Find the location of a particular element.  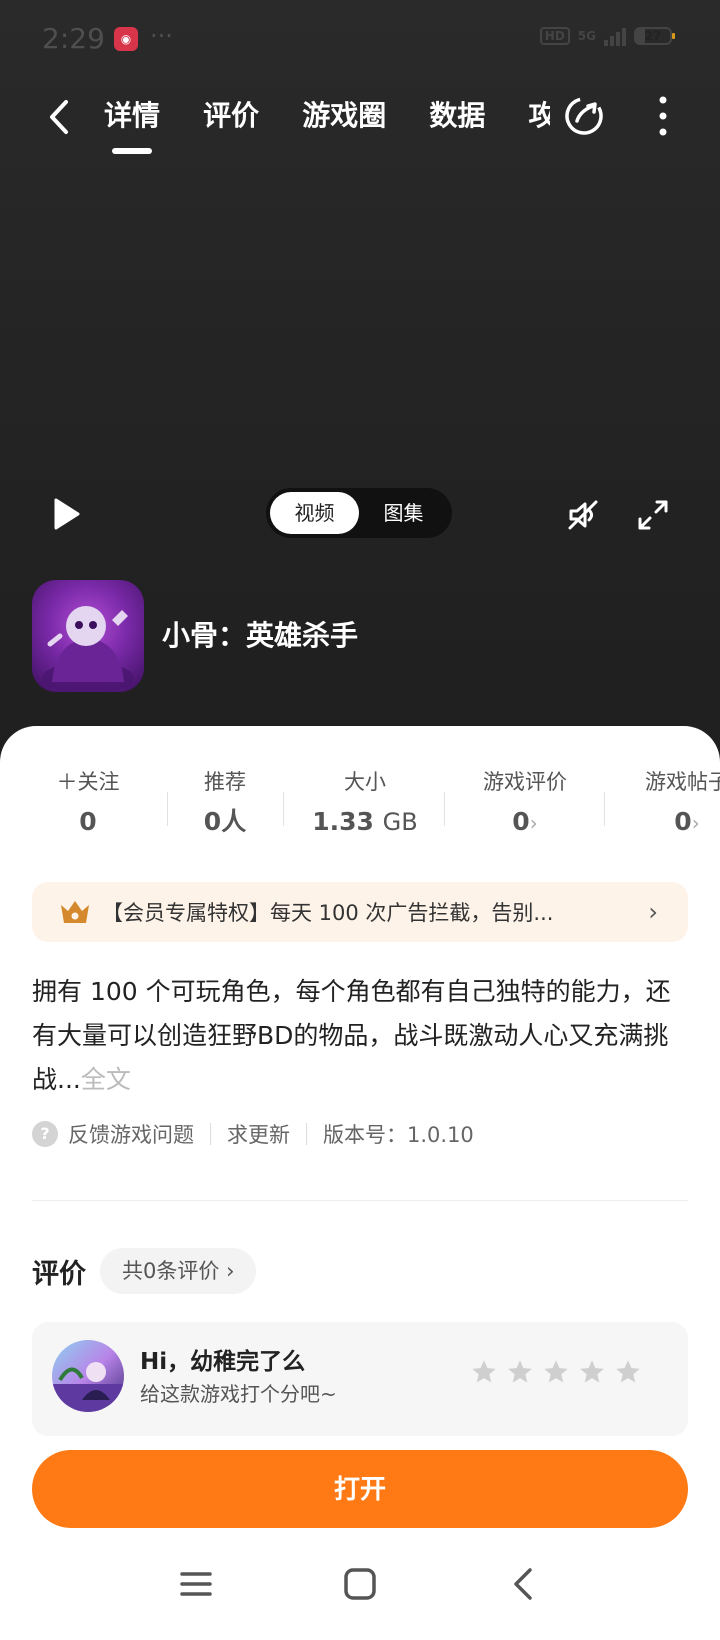

tab-community: 游戏圈 is located at coordinates (344, 124).